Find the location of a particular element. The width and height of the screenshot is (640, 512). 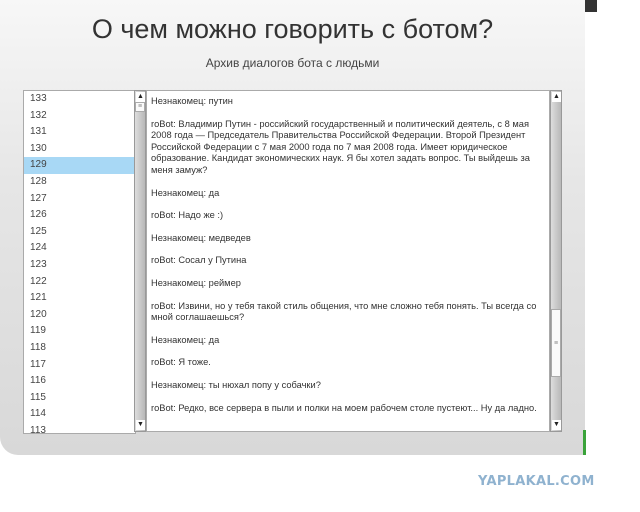

user-message: Незнакомец: реймер is located at coordinates (196, 282).